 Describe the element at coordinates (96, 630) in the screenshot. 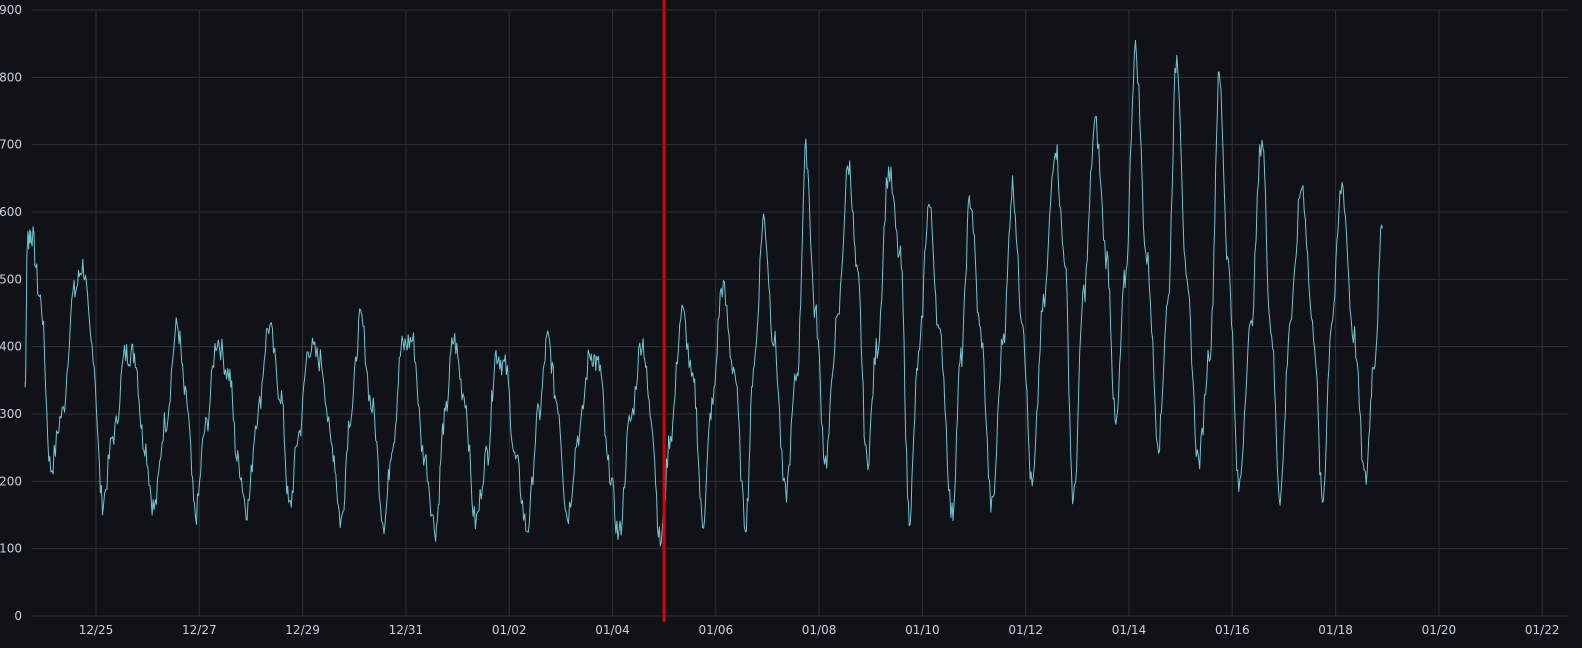

I see `x-tick-label: 12/25` at that location.